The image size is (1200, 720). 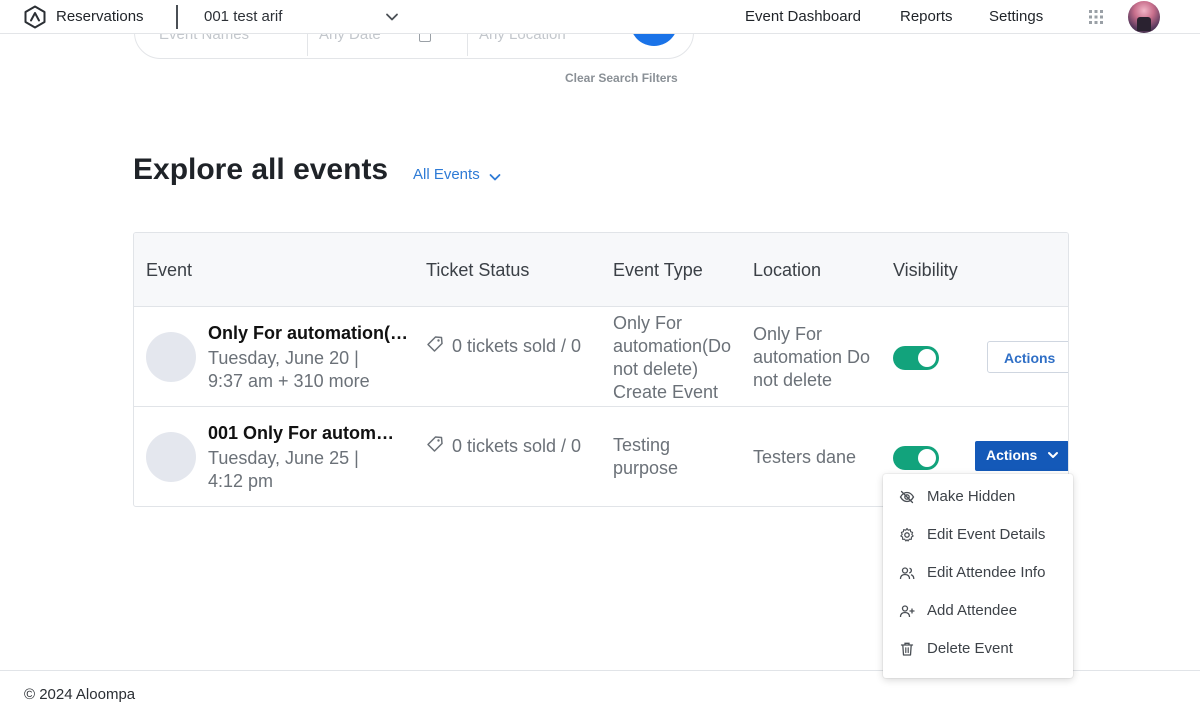 What do you see at coordinates (803, 16) in the screenshot?
I see `nav-event-dashboard: Event Dashboard` at bounding box center [803, 16].